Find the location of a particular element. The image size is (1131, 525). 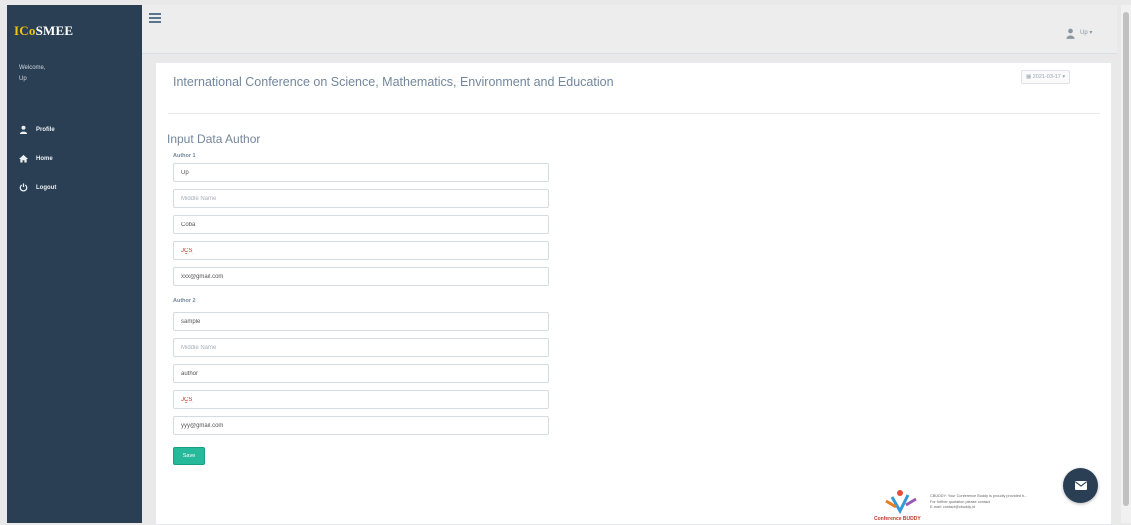

footer-logo-text: Conference BUDDY is located at coordinates (897, 519).